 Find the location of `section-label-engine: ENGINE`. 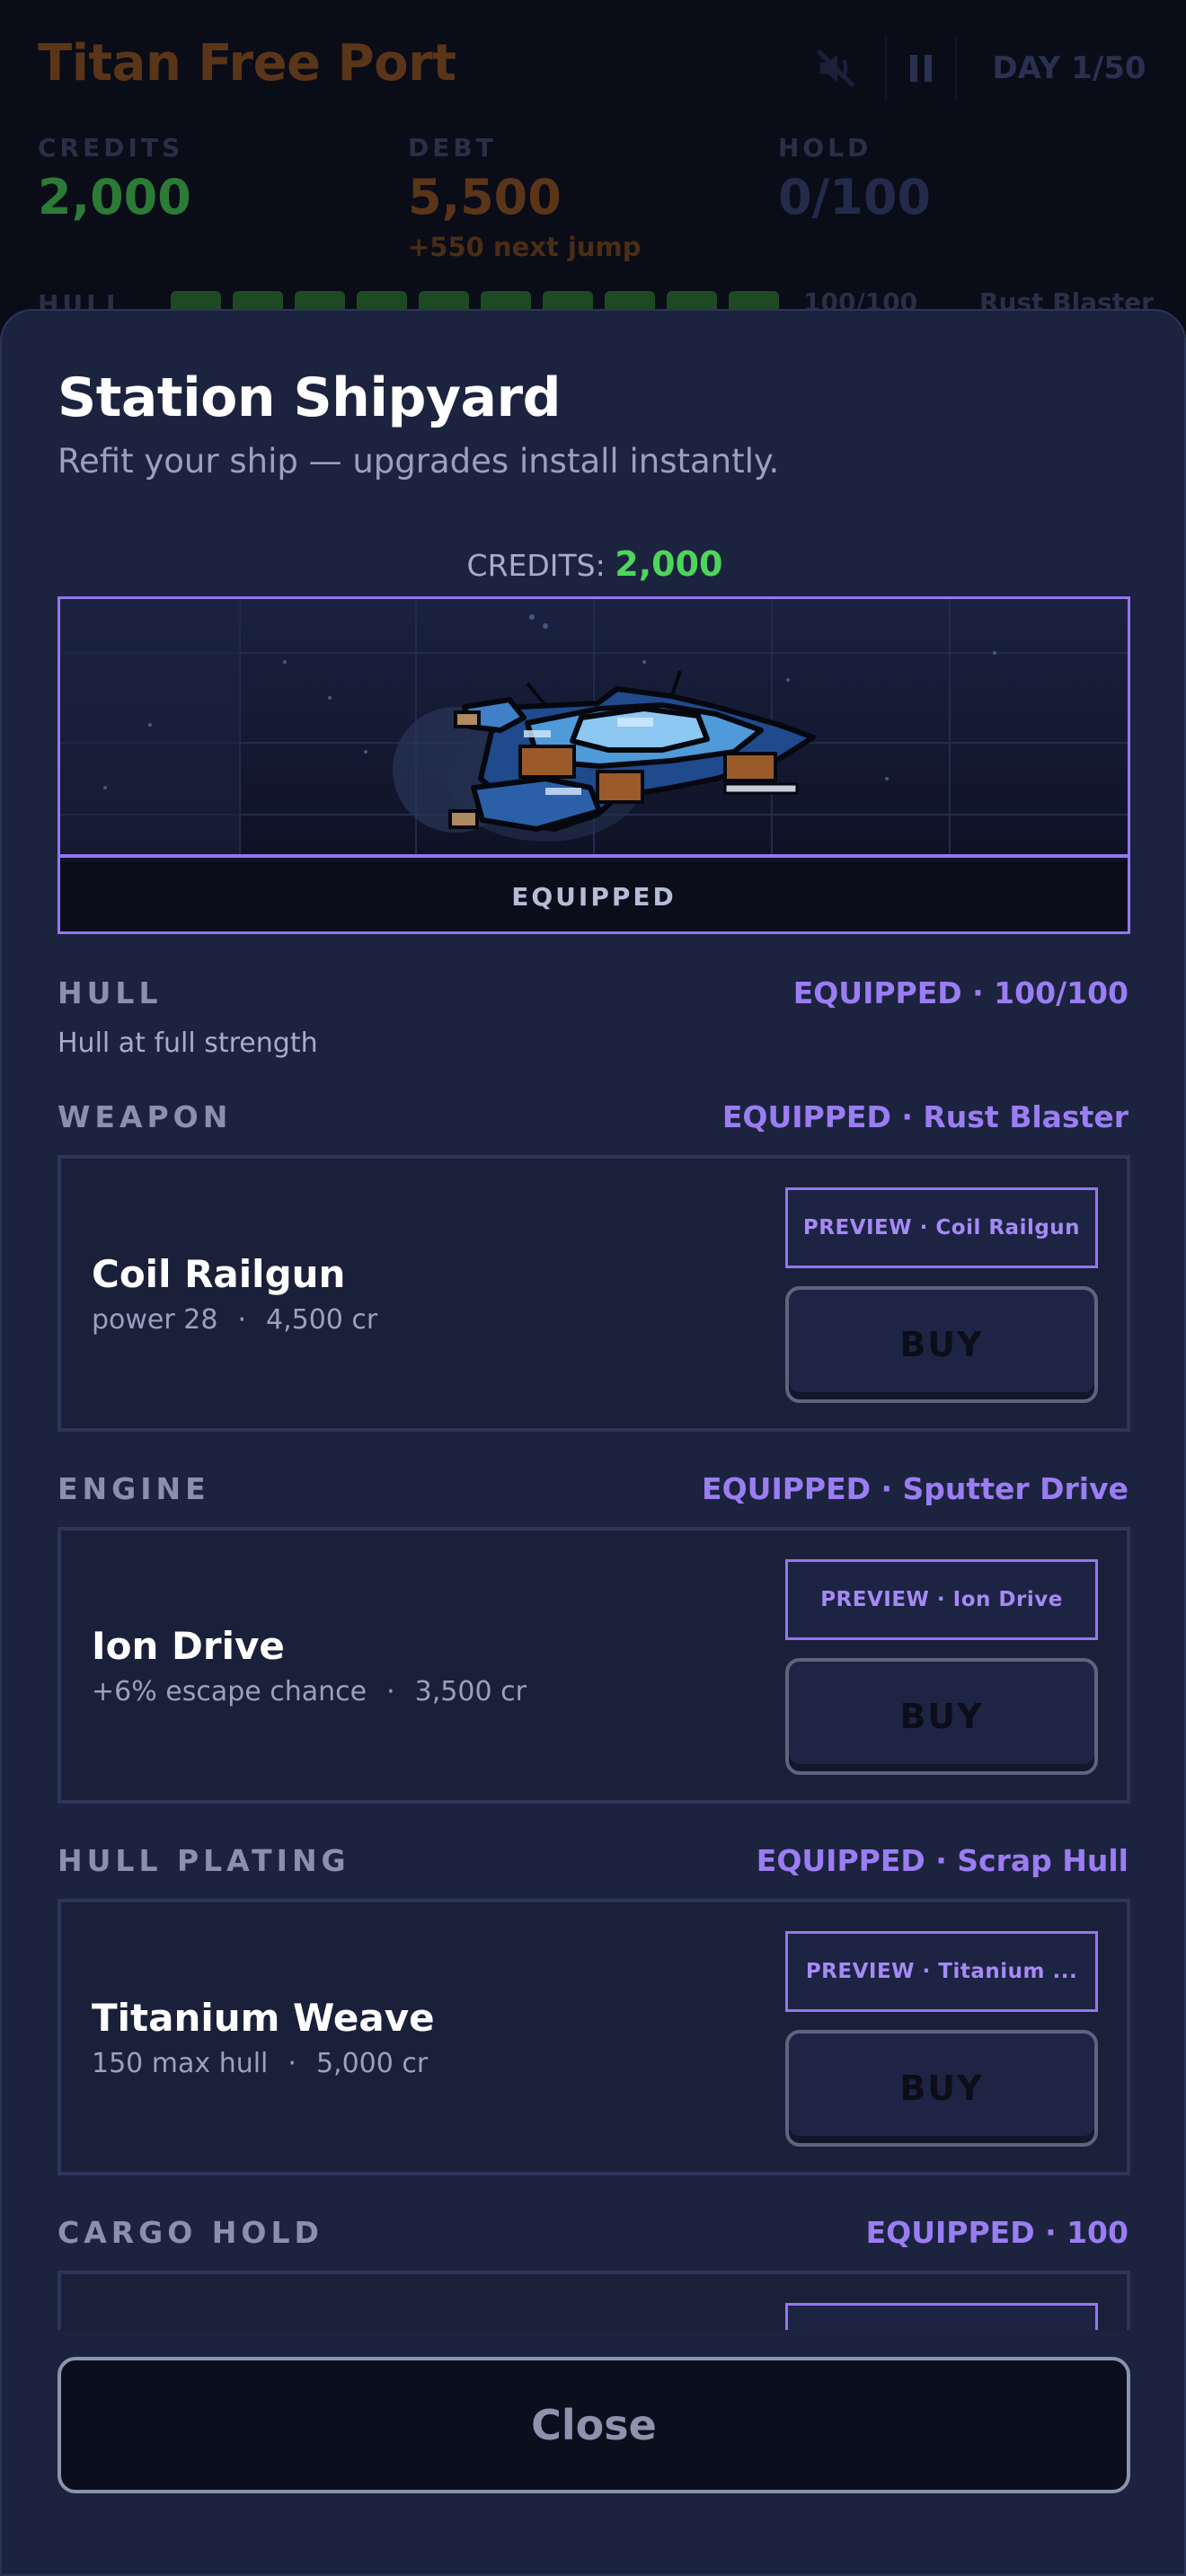

section-label-engine: ENGINE is located at coordinates (134, 1488).